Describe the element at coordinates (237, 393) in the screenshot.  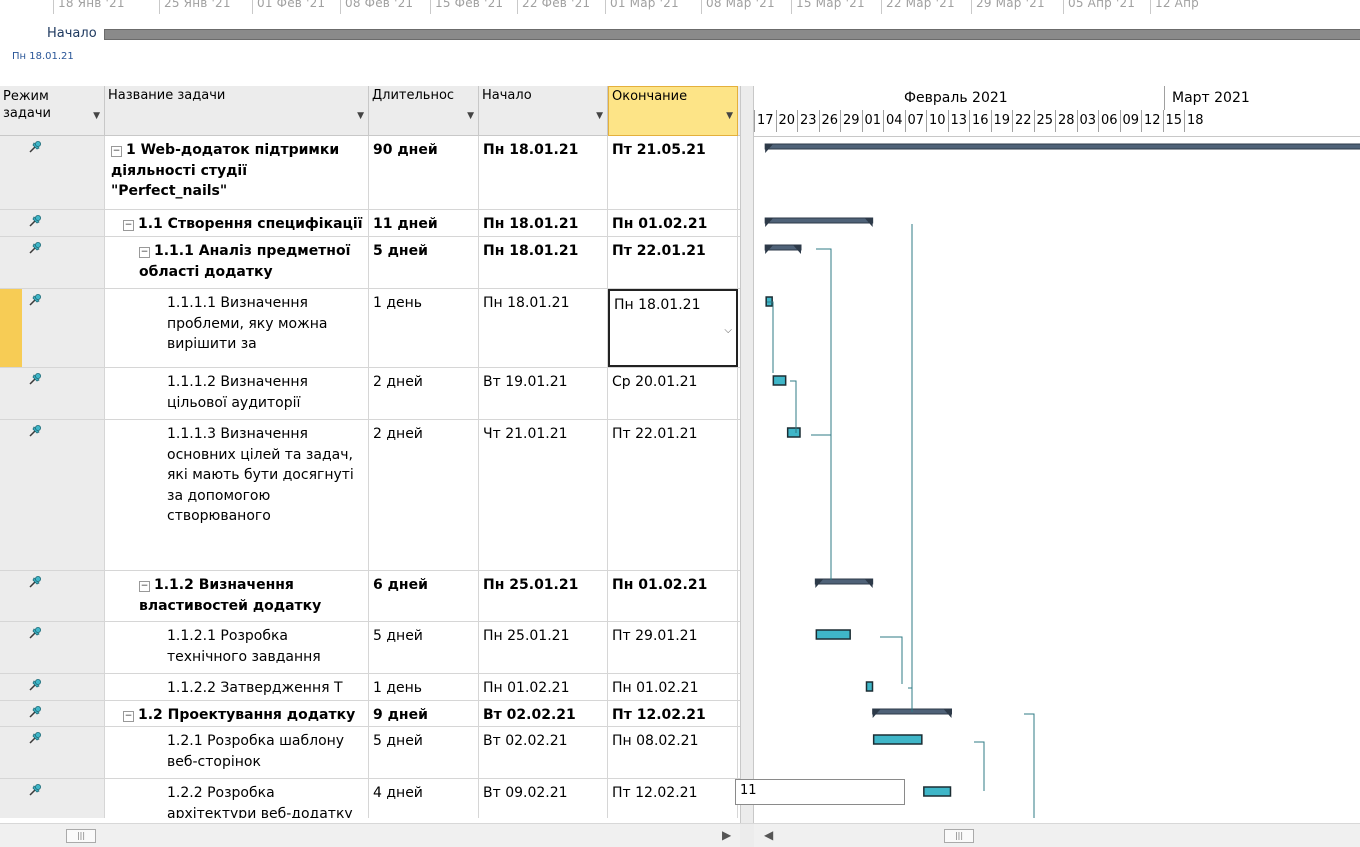
I see `task-name-cell: 1.1.1.2 Визначення цільової аудиторії` at that location.